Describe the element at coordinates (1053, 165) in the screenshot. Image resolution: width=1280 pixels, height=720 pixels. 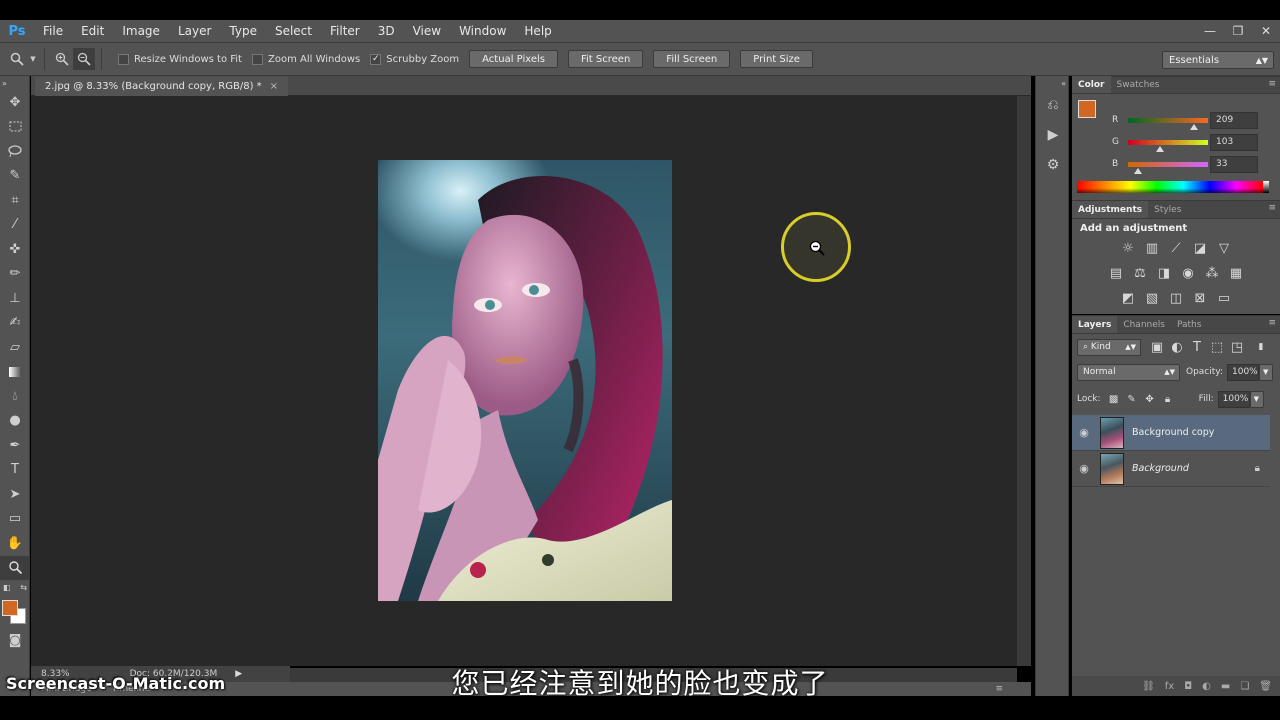
I see `properties-panel-icon: ⚙` at that location.